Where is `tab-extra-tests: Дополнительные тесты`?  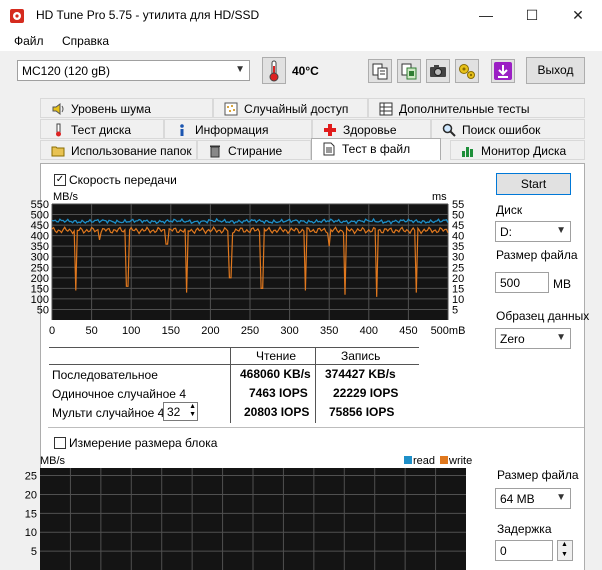
tab-extra-tests: Дополнительные тесты is located at coordinates (476, 108).